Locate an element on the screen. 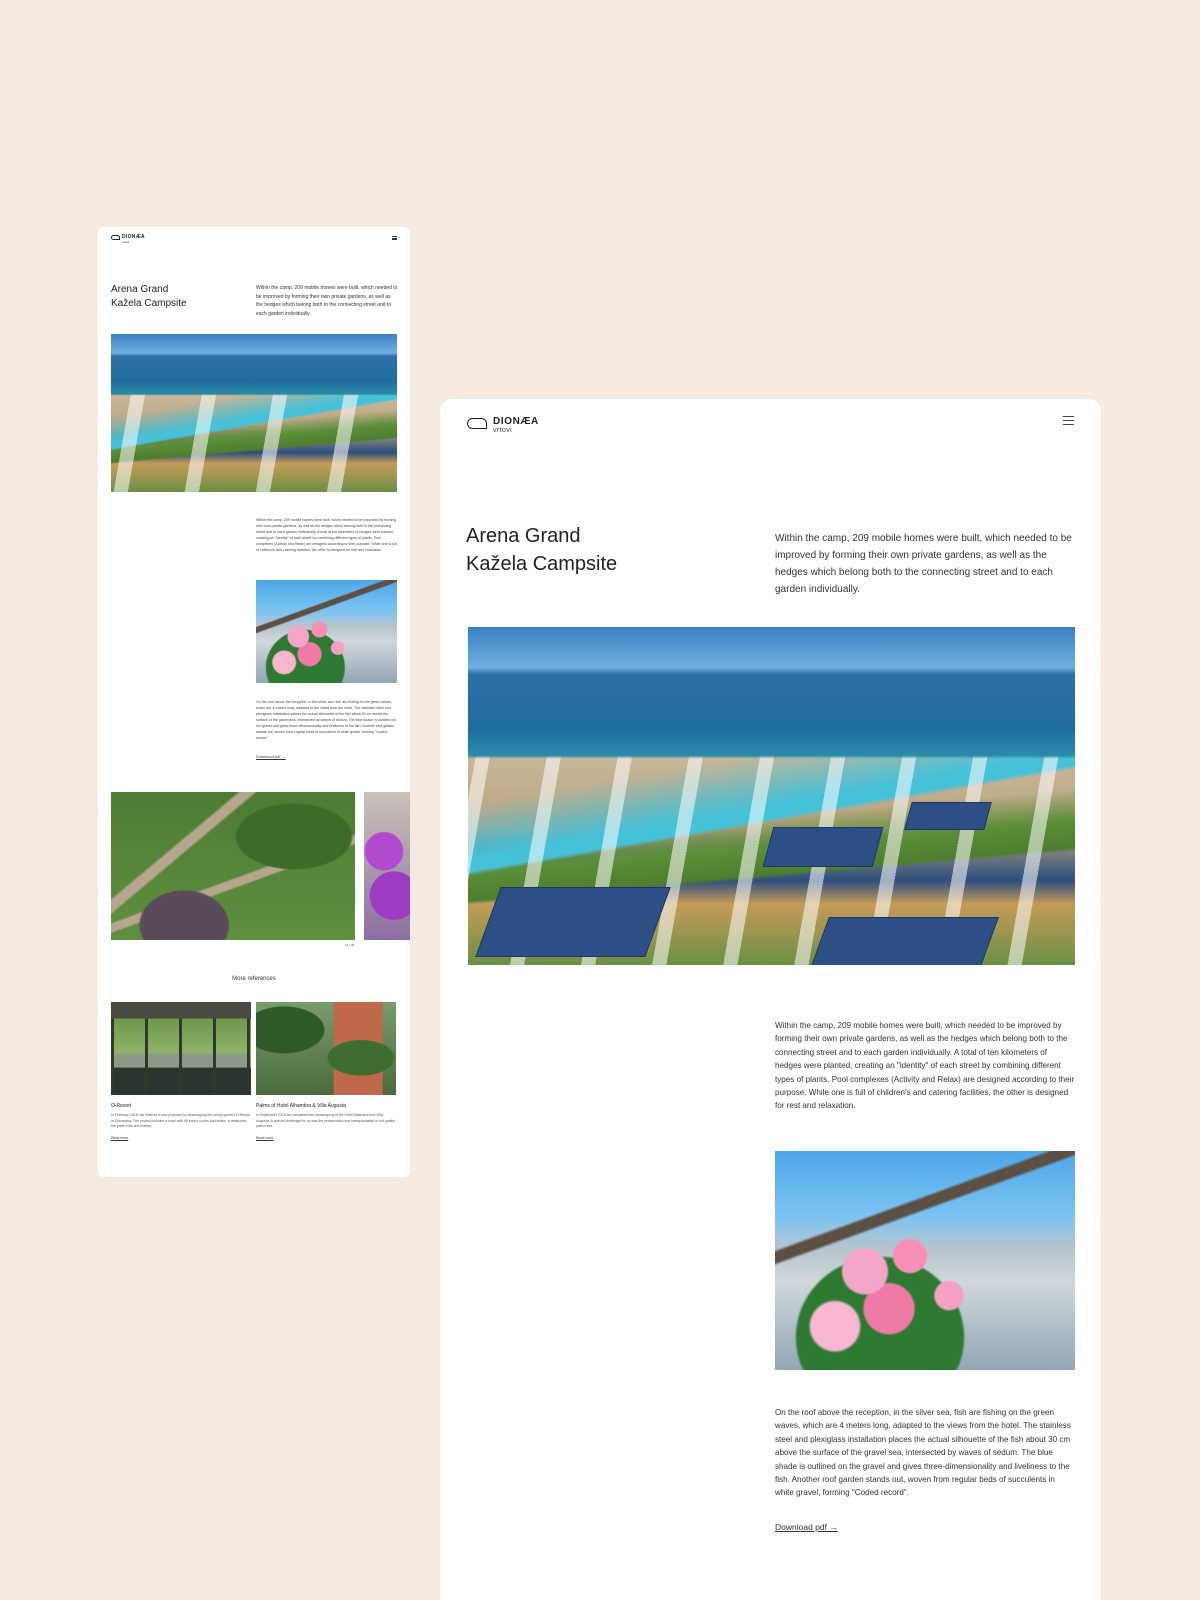 The image size is (1200, 1600). reference-title: O-Resort is located at coordinates (121, 1106).